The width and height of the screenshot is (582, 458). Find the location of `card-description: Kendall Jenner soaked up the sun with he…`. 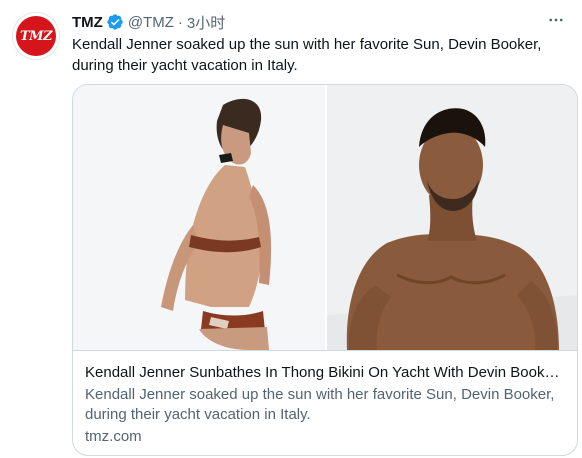

card-description: Kendall Jenner soaked up the sun with he… is located at coordinates (320, 404).